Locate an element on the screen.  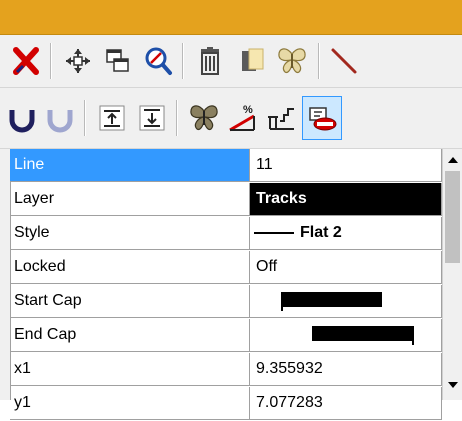
property-name: Style is located at coordinates (130, 233).